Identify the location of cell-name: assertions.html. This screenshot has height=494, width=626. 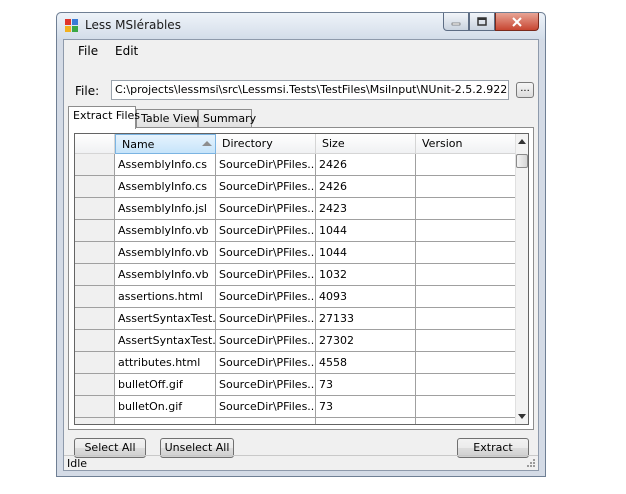
(165, 297).